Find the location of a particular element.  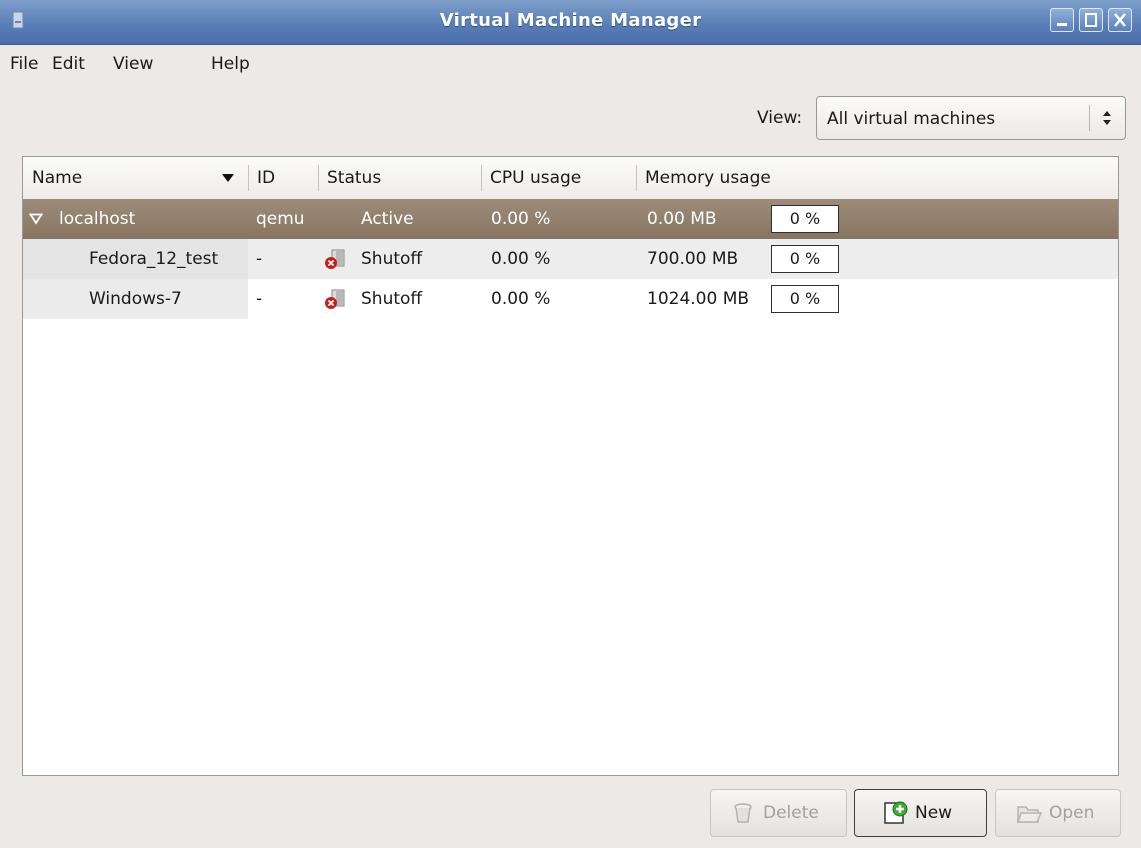

view-filter-combo: All virtual machines is located at coordinates (971, 118).